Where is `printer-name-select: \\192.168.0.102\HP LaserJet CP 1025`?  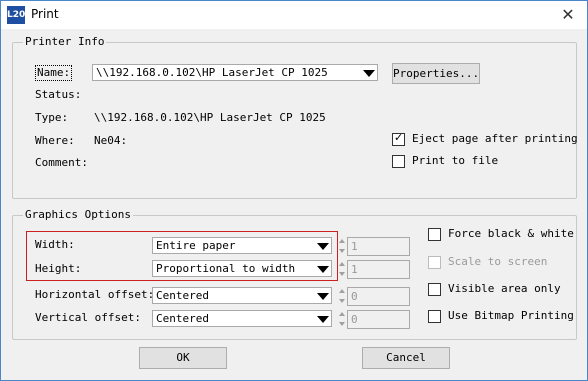
printer-name-select: \\192.168.0.102\HP LaserJet CP 1025 is located at coordinates (235, 72).